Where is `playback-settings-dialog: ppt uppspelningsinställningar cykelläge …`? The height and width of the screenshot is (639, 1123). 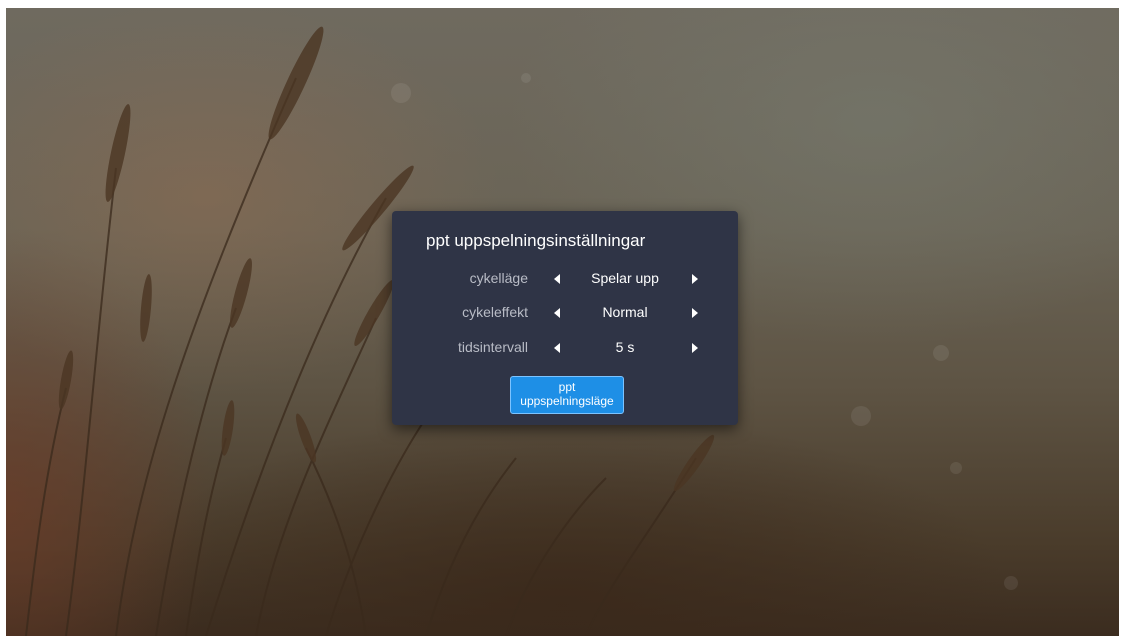 playback-settings-dialog: ppt uppspelningsinställningar cykelläge … is located at coordinates (565, 318).